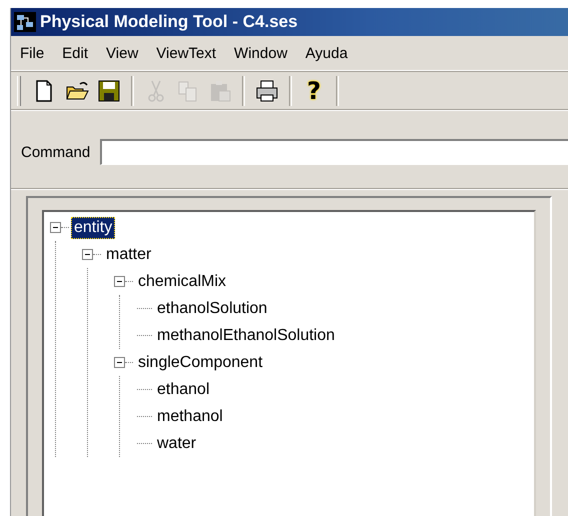 The width and height of the screenshot is (568, 516). What do you see at coordinates (212, 309) in the screenshot?
I see `tree-item: ethanolSolution` at bounding box center [212, 309].